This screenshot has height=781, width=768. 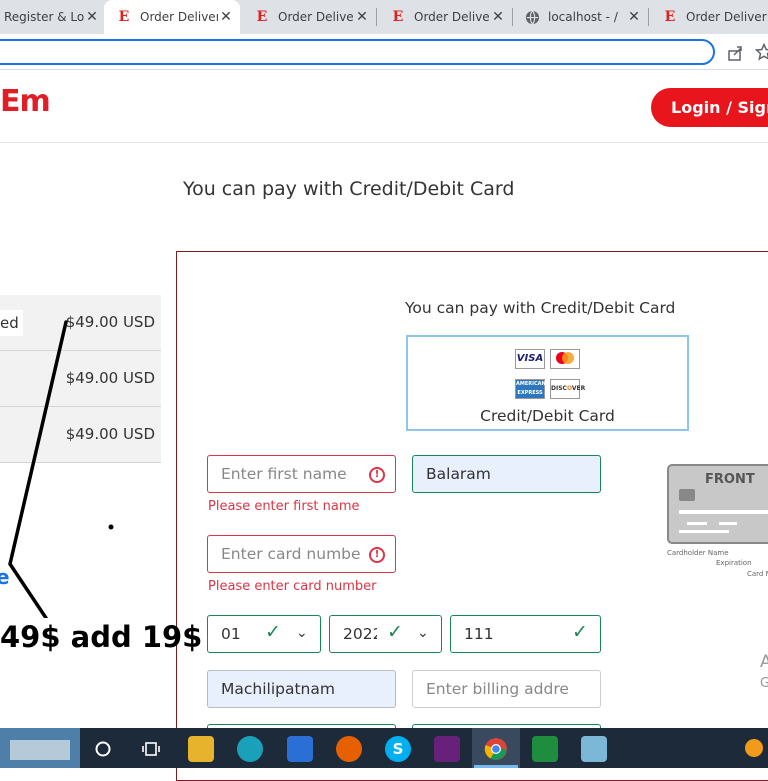 I want to click on login-button-label: Login / Sign, so click(x=719, y=107).